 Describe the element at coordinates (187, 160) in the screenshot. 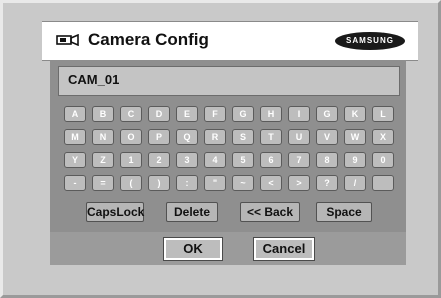

I see `key-3: 3` at that location.